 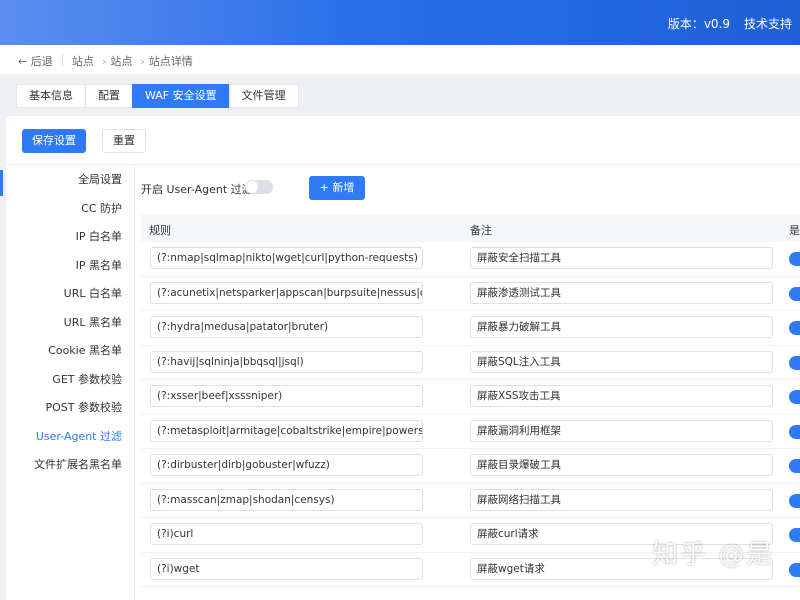 What do you see at coordinates (286, 361) in the screenshot?
I see `rule-input: (?:havij|sqlninja|bbqsql|jsql)` at bounding box center [286, 361].